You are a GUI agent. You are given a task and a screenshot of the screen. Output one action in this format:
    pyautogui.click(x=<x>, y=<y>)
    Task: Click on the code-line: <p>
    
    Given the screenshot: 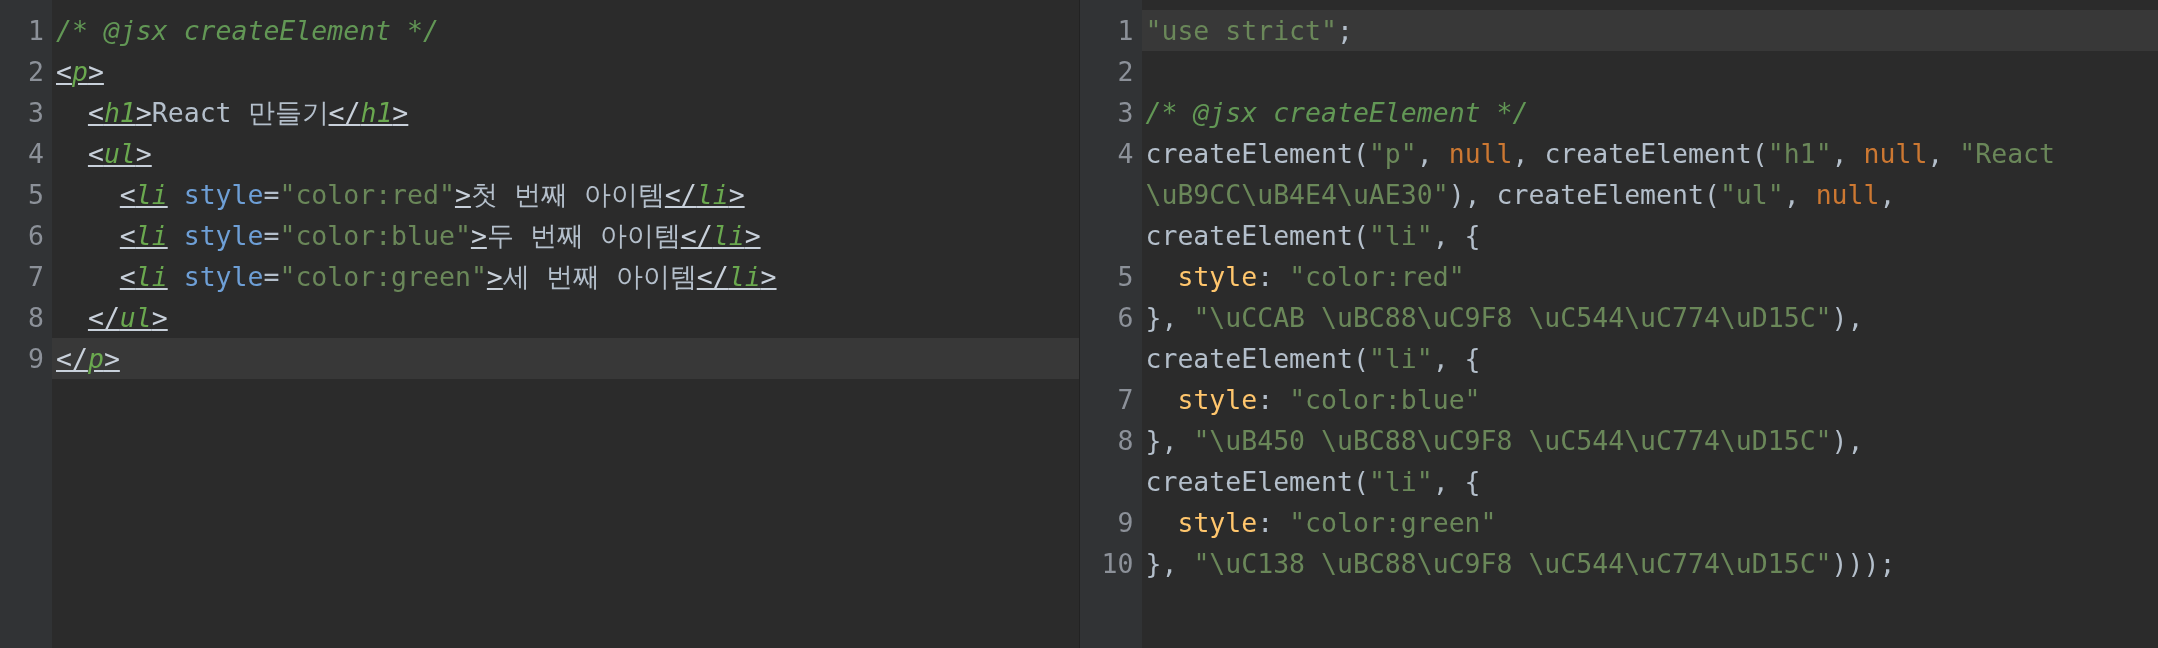 What is the action you would take?
    pyautogui.click(x=80, y=72)
    